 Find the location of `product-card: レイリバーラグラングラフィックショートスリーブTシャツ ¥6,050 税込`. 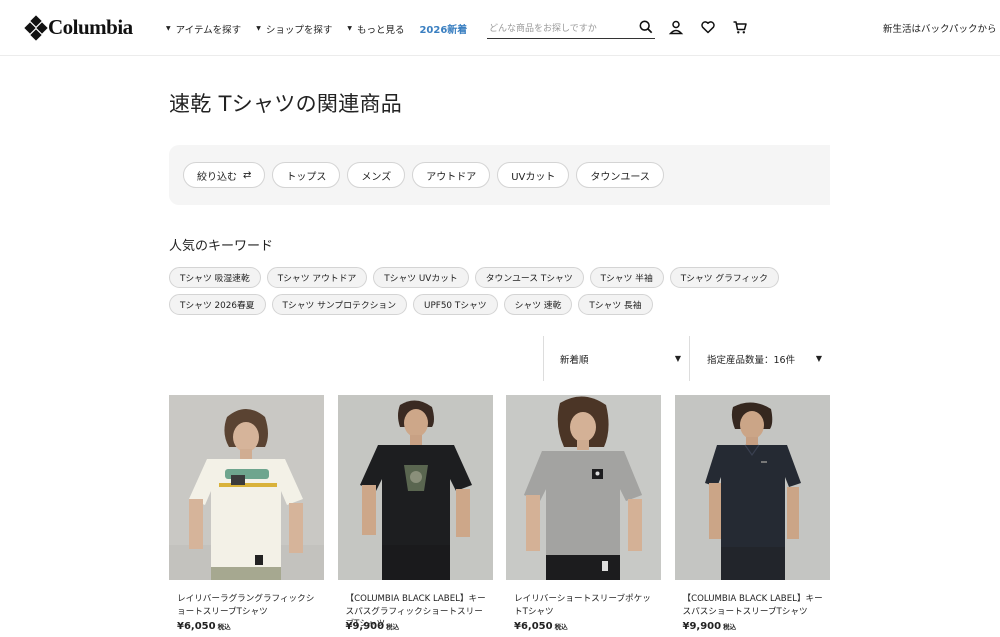

product-card: レイリバーラグラングラフィックショートスリーブTシャツ ¥6,050 税込 is located at coordinates (246, 513).